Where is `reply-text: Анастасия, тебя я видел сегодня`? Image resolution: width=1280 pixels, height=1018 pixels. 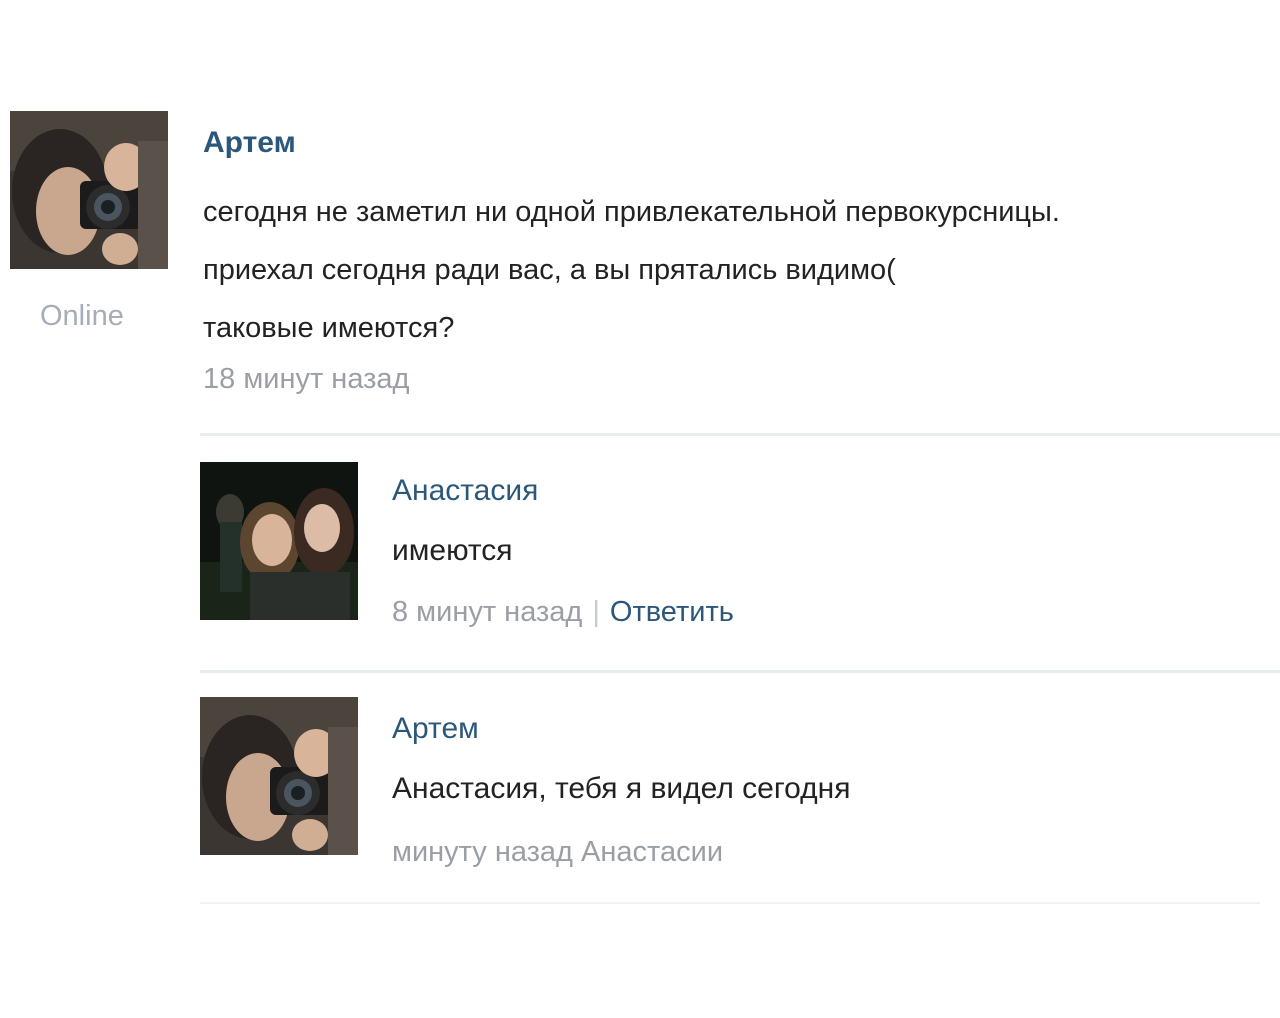 reply-text: Анастасия, тебя я видел сегодня is located at coordinates (621, 788).